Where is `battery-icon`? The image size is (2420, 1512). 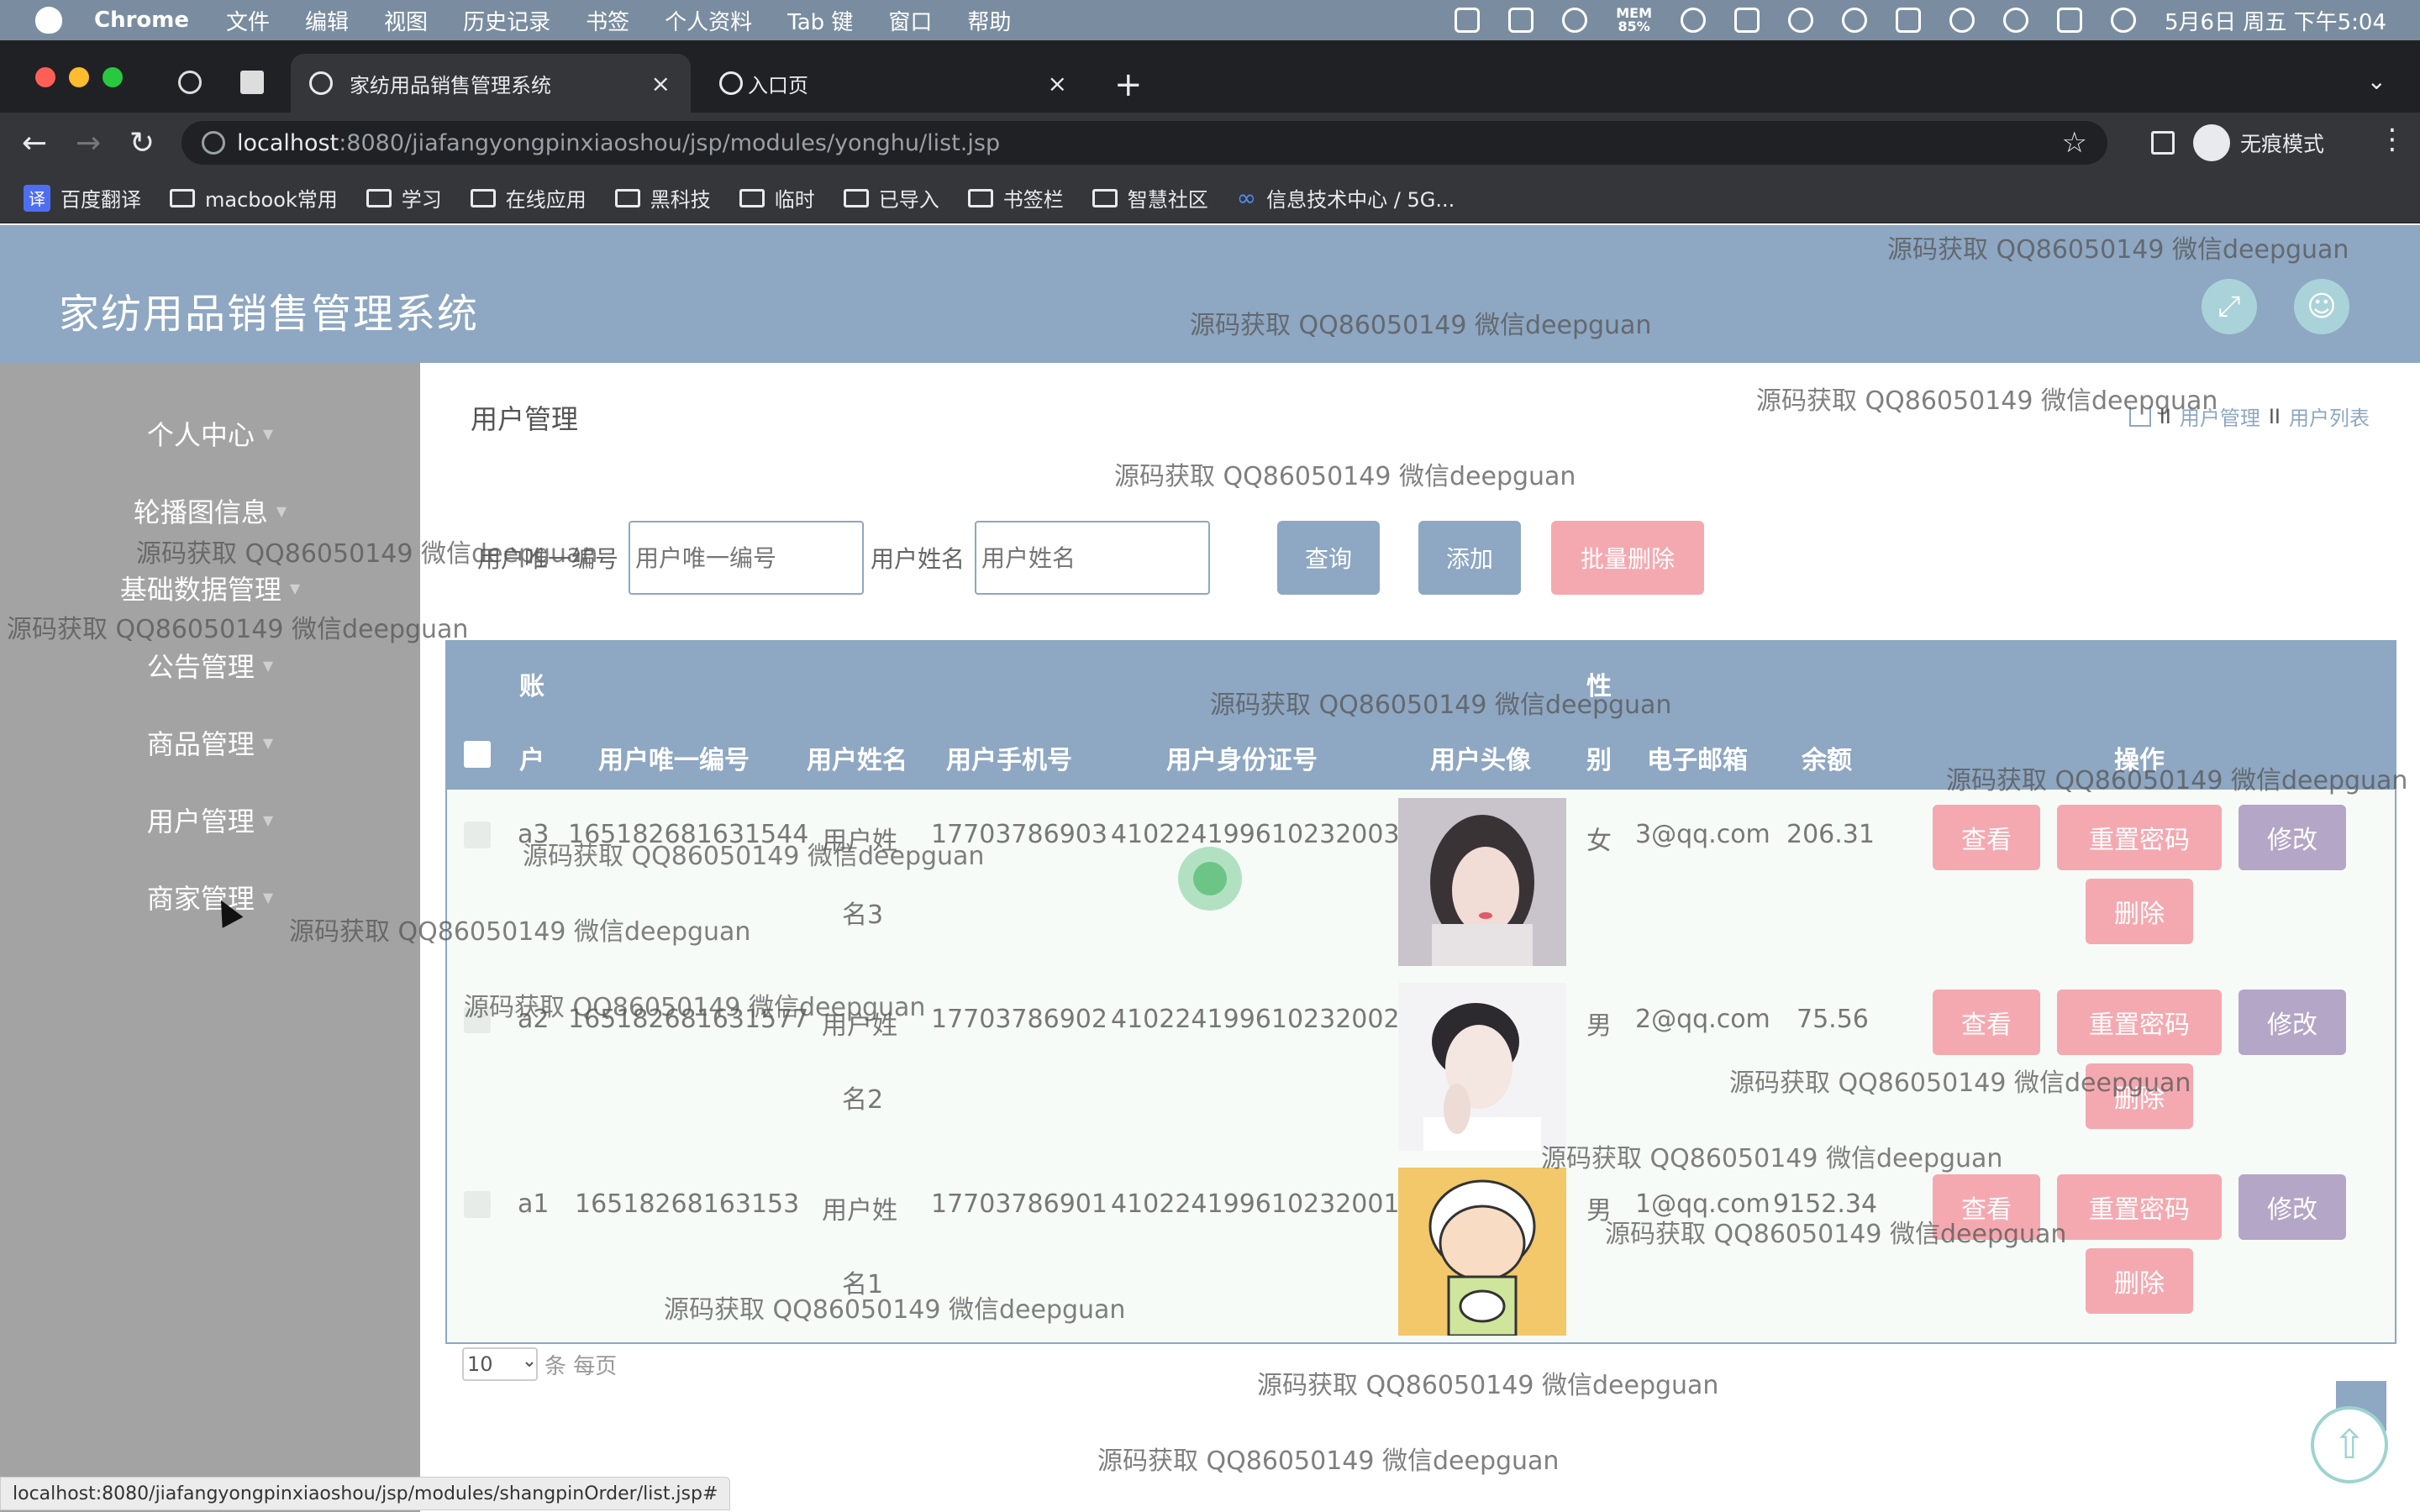
battery-icon is located at coordinates (1909, 20).